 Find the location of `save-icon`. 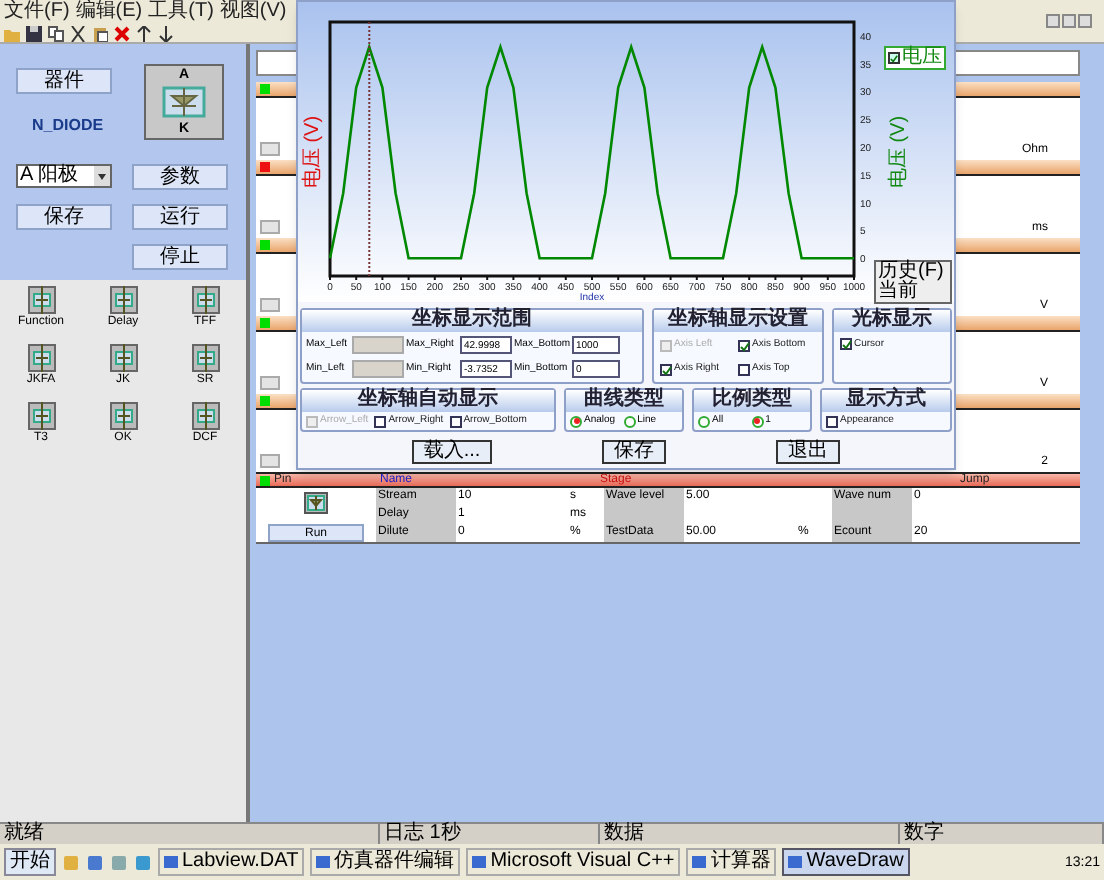

save-icon is located at coordinates (34, 33).